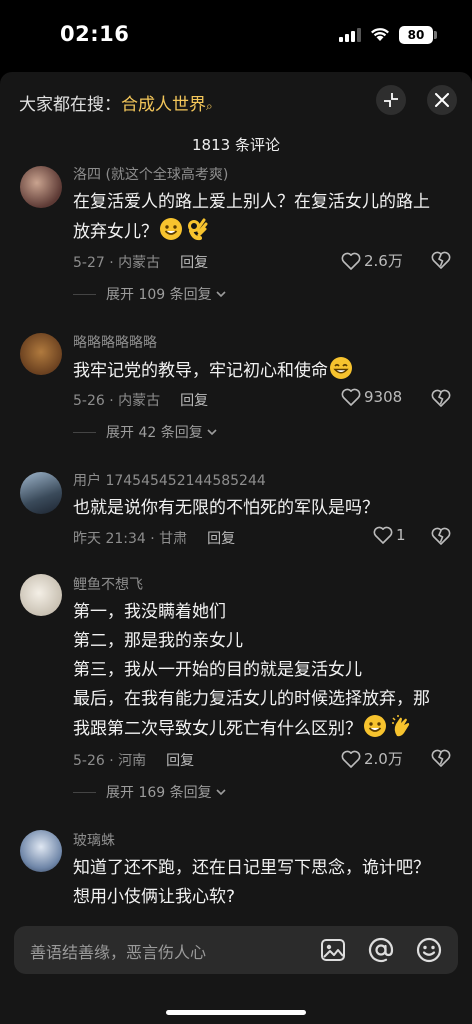 The width and height of the screenshot is (472, 1024). What do you see at coordinates (350, 35) in the screenshot?
I see `cellular-signal-icon` at bounding box center [350, 35].